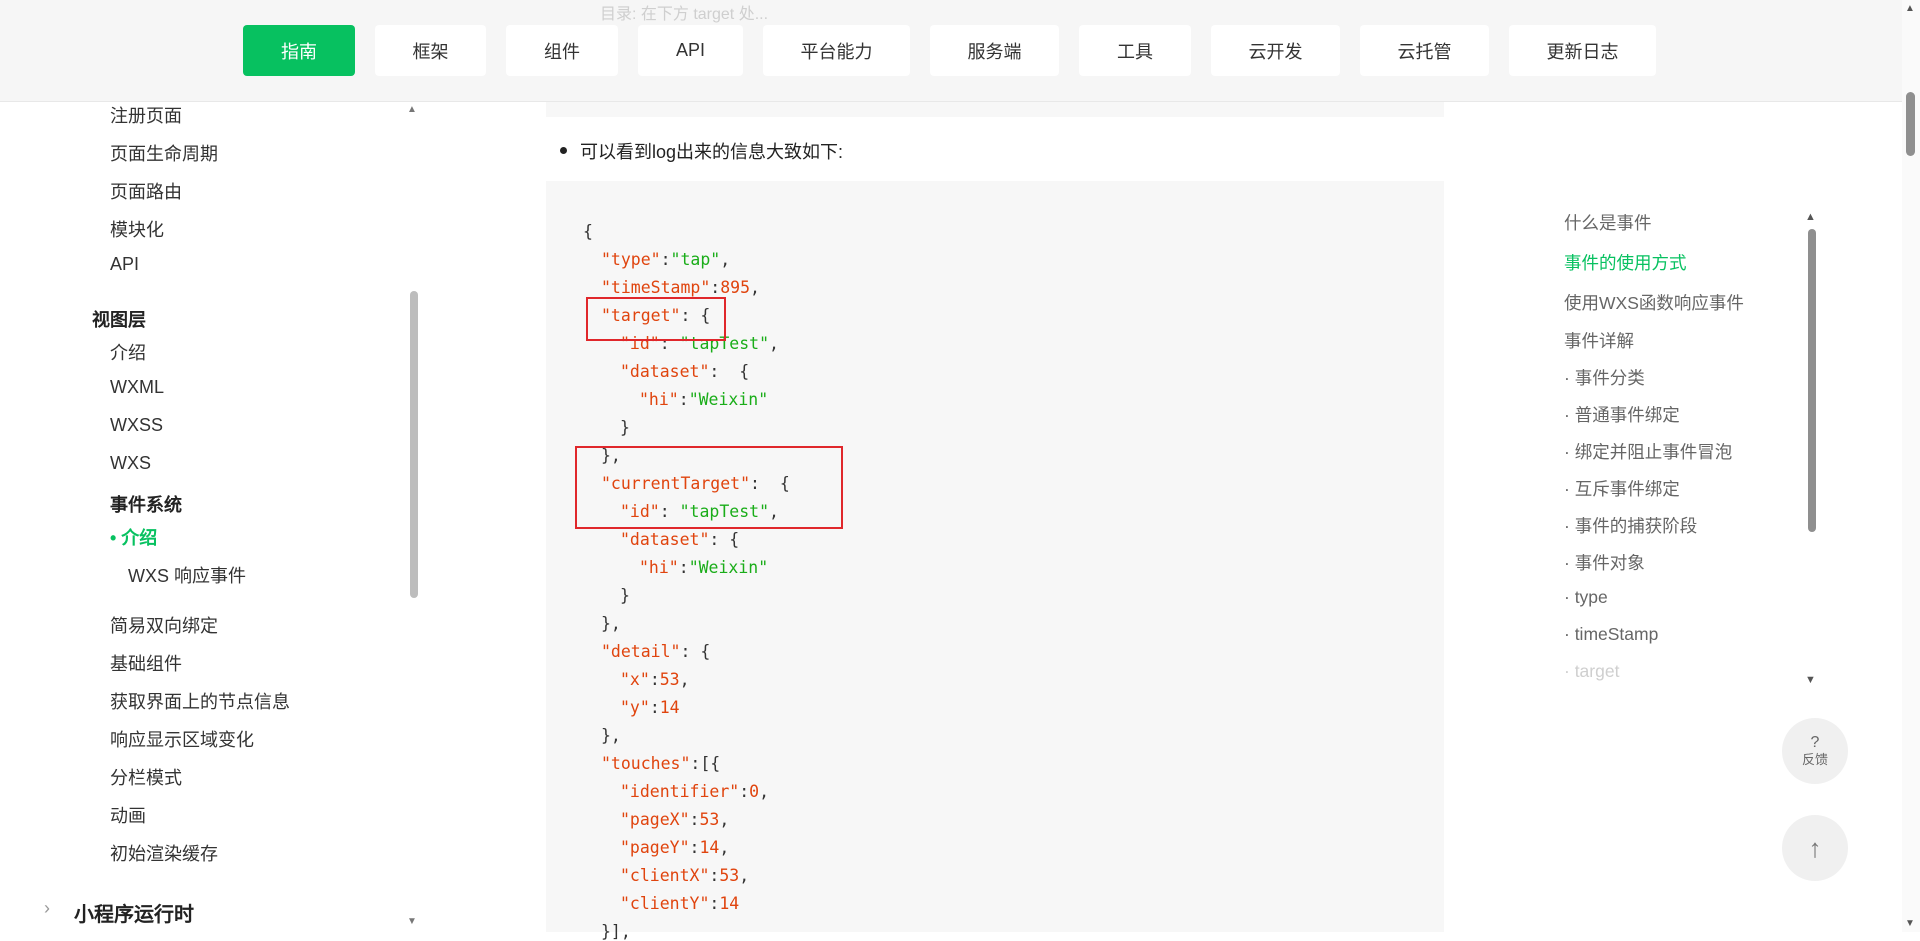 This screenshot has width=1920, height=941. Describe the element at coordinates (1582, 50) in the screenshot. I see `nav-tab-changelog: 更新日志` at that location.